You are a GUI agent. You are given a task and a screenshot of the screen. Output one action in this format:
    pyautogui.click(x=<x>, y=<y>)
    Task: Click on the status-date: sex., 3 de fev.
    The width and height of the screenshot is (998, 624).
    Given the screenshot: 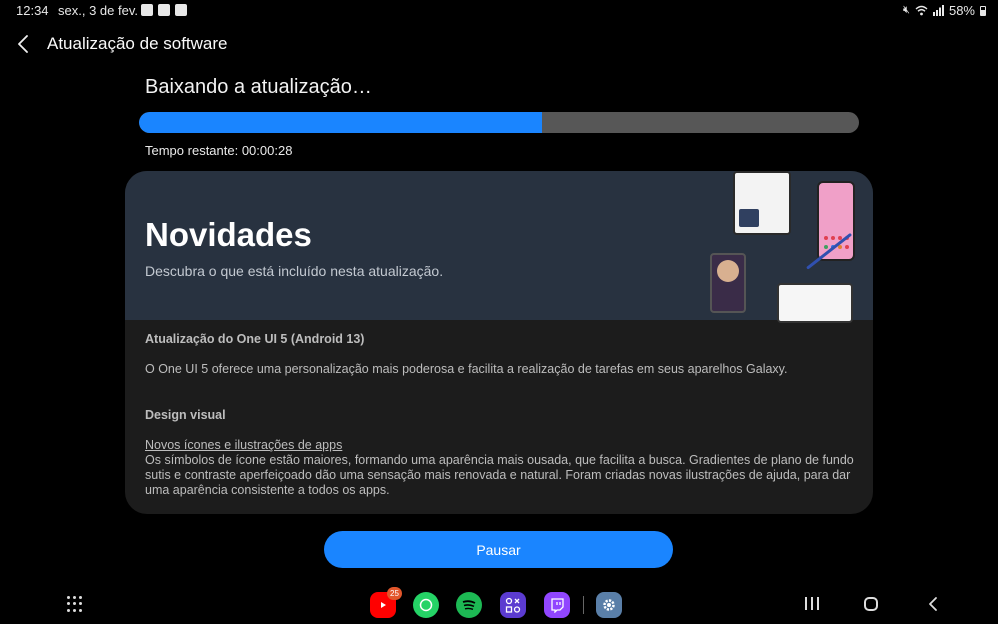 What is the action you would take?
    pyautogui.click(x=98, y=10)
    